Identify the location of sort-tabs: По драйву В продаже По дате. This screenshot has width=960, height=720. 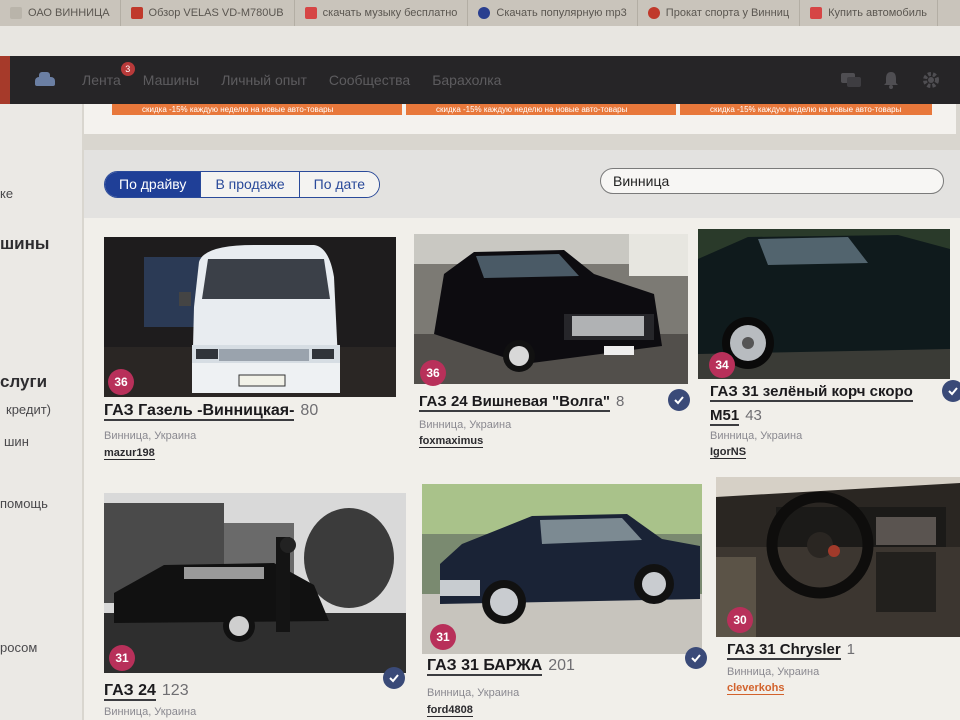
(242, 184).